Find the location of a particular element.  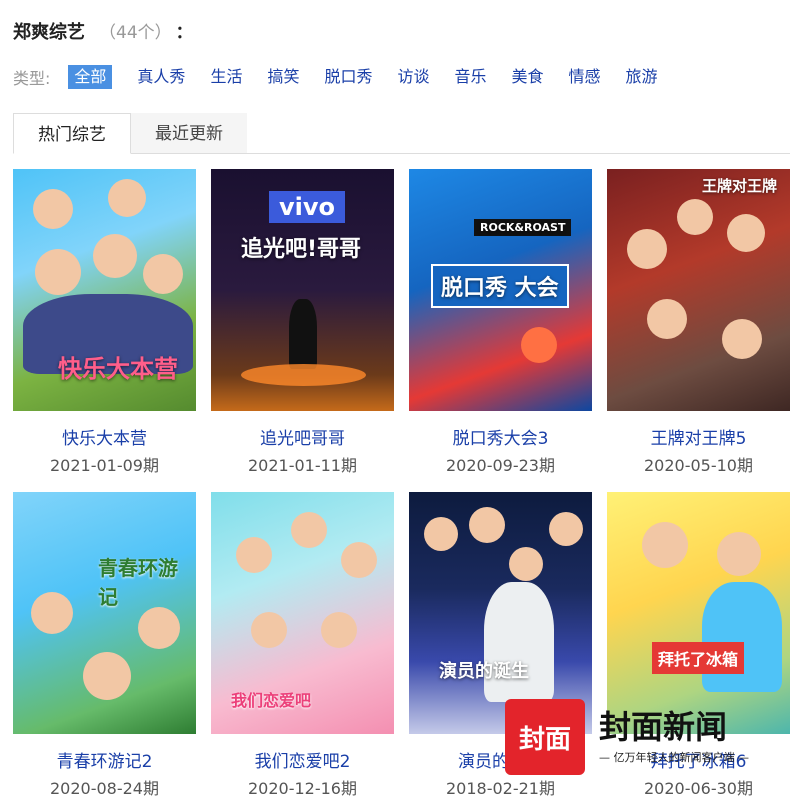

watermark-title: 封面新闻 is located at coordinates (663, 727).